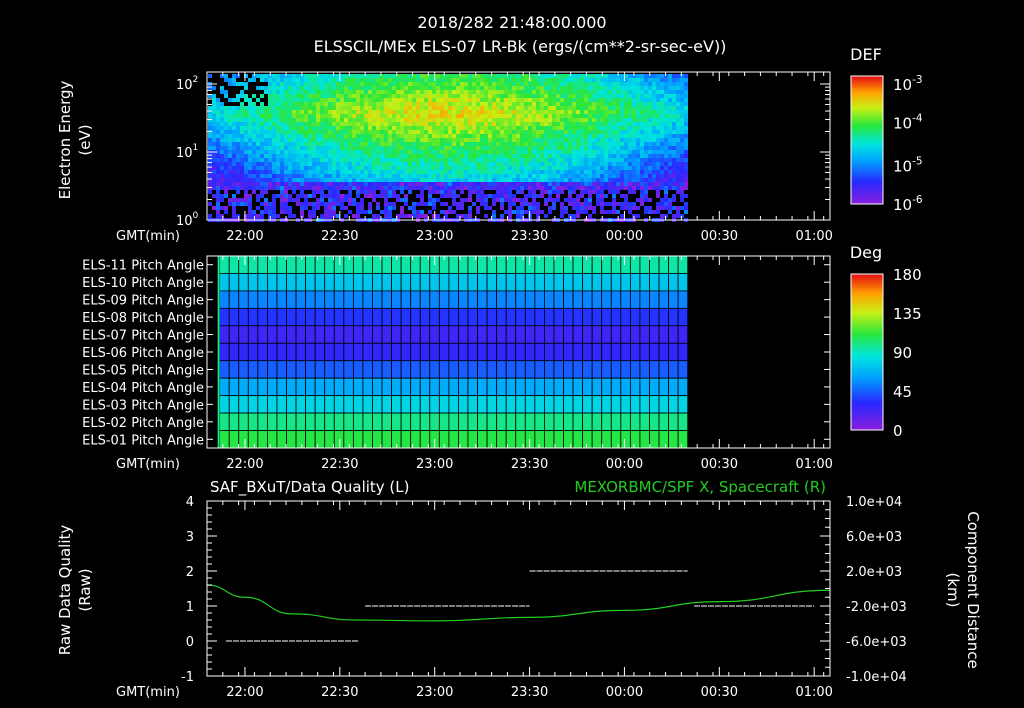 This screenshot has width=1024, height=708. Describe the element at coordinates (148, 236) in the screenshot. I see `energy-time-gmt-label: GMT(min)` at that location.